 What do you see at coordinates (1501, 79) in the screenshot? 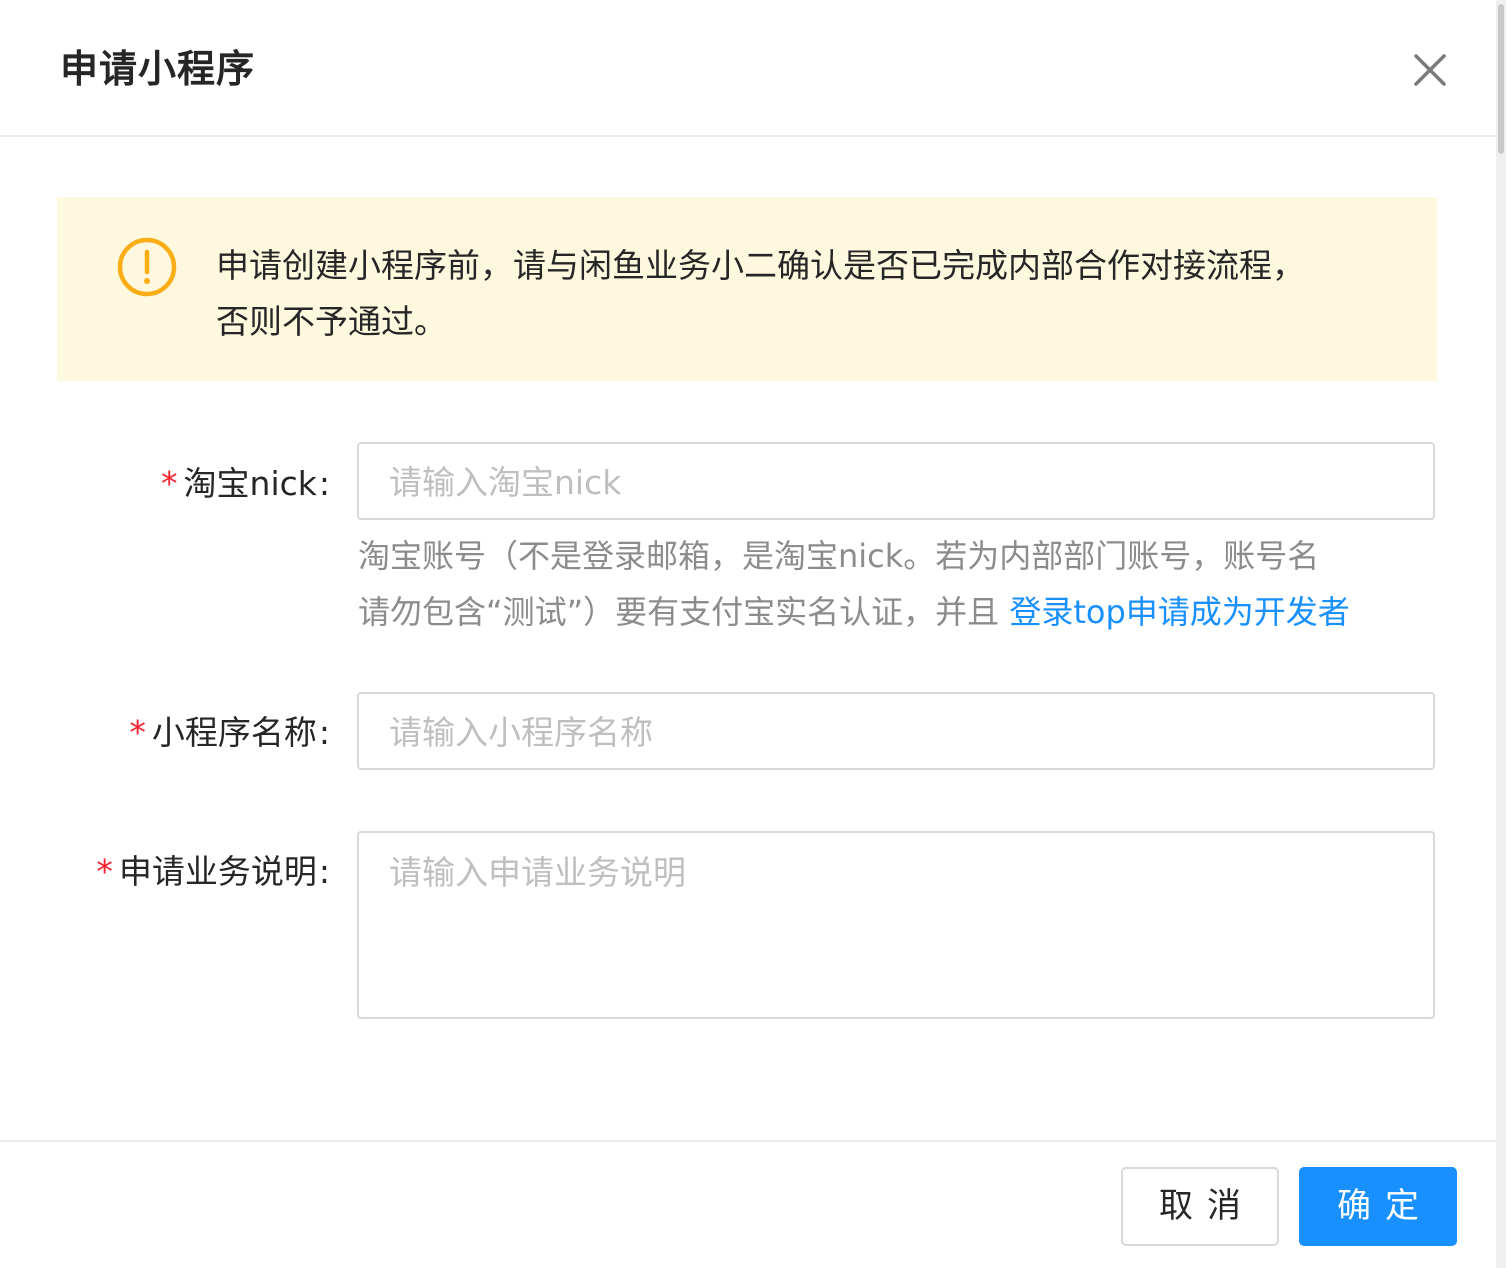
I see `scrollbar-thumb` at bounding box center [1501, 79].